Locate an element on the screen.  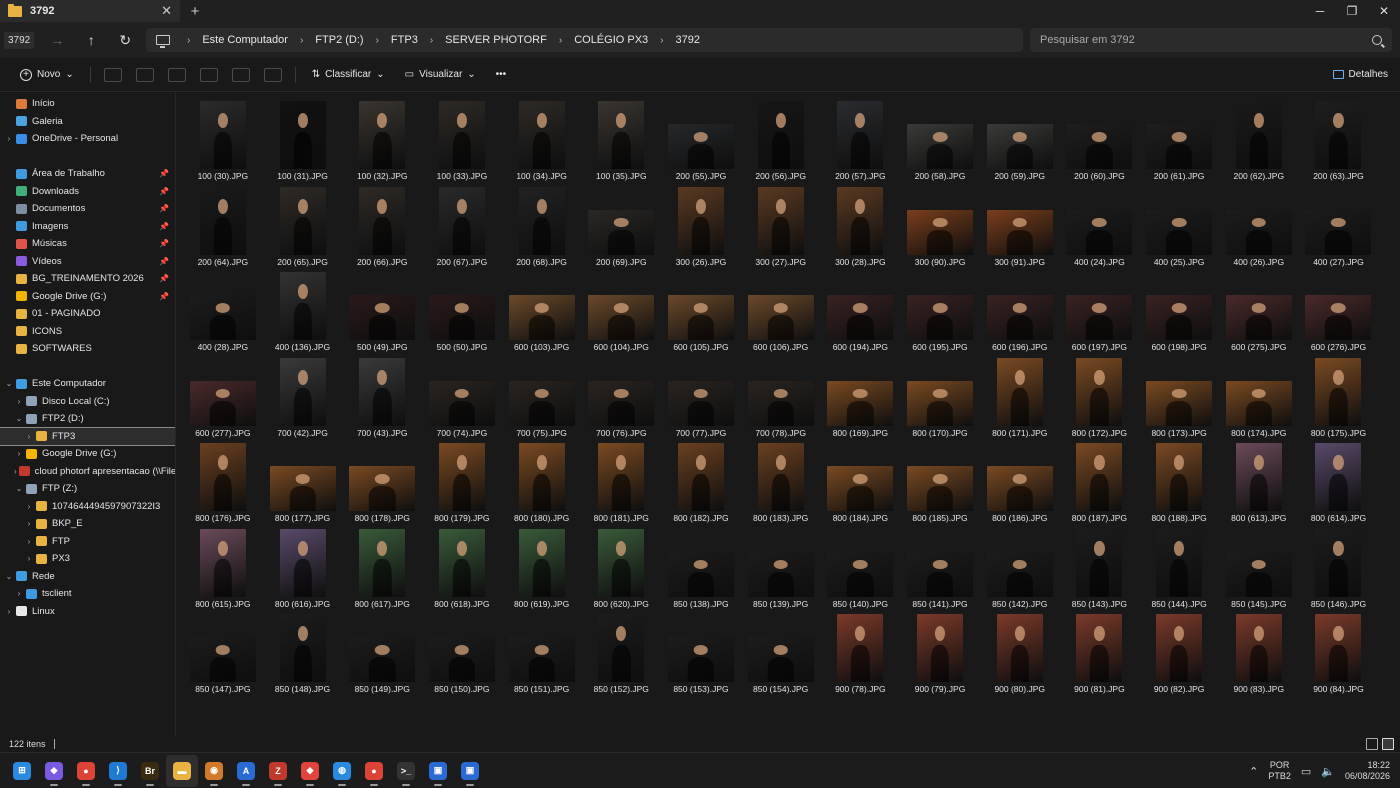
sidebar-item: Vídeos 📌 is located at coordinates (87, 262).